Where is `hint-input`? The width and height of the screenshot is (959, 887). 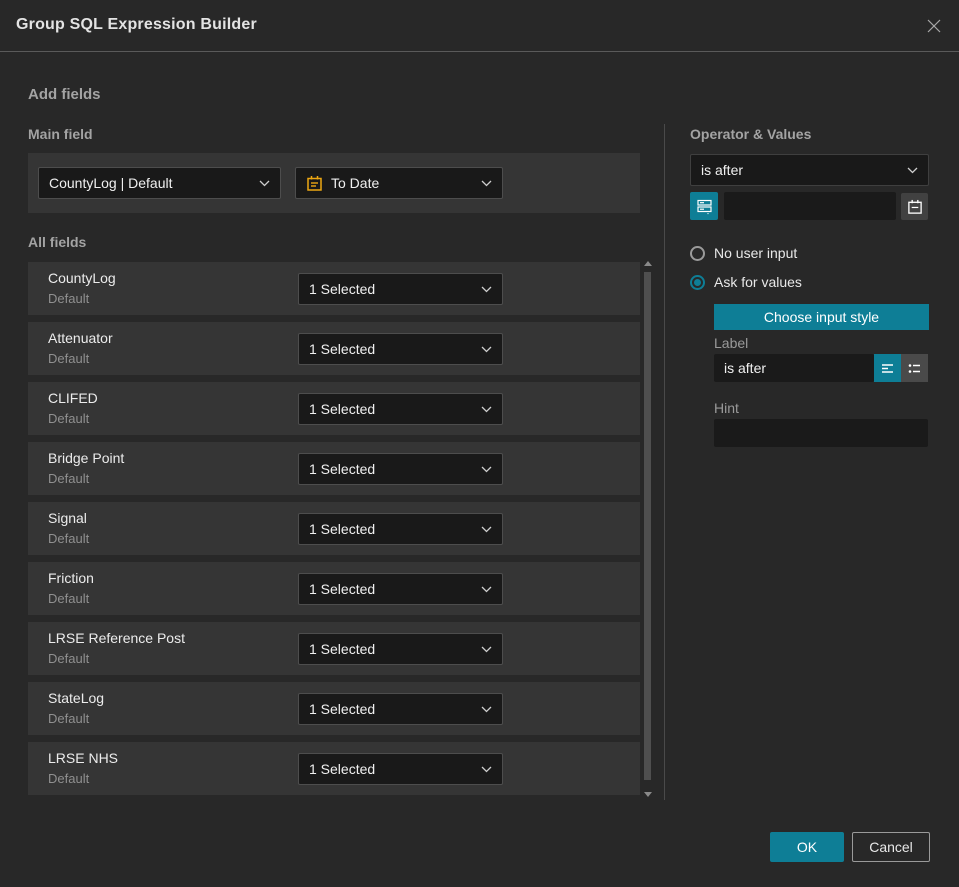
hint-input is located at coordinates (821, 433).